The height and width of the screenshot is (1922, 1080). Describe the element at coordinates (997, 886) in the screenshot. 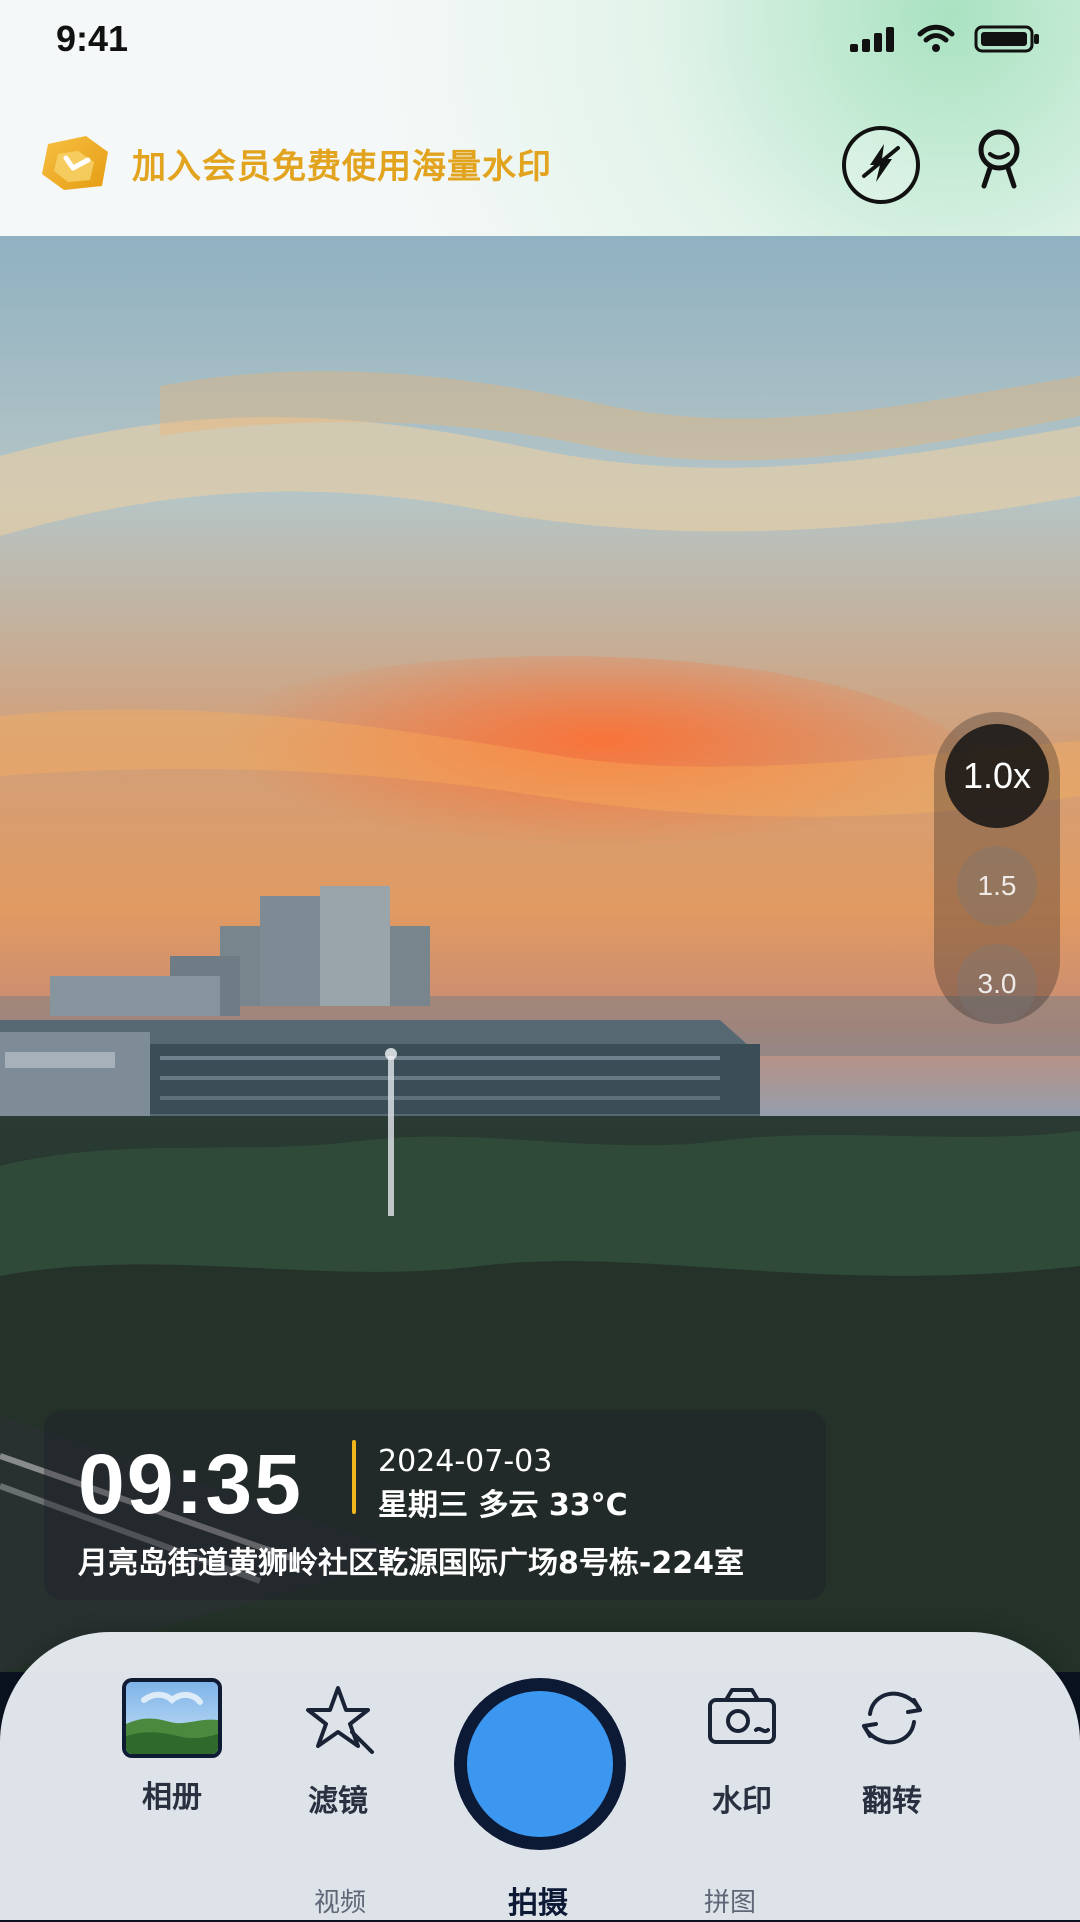

I see `zoom-1-5x-button: 1.5` at that location.